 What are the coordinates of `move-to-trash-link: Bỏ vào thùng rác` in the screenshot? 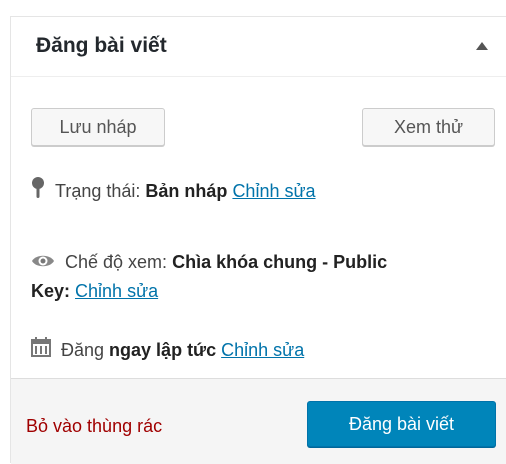 It's located at (94, 426).